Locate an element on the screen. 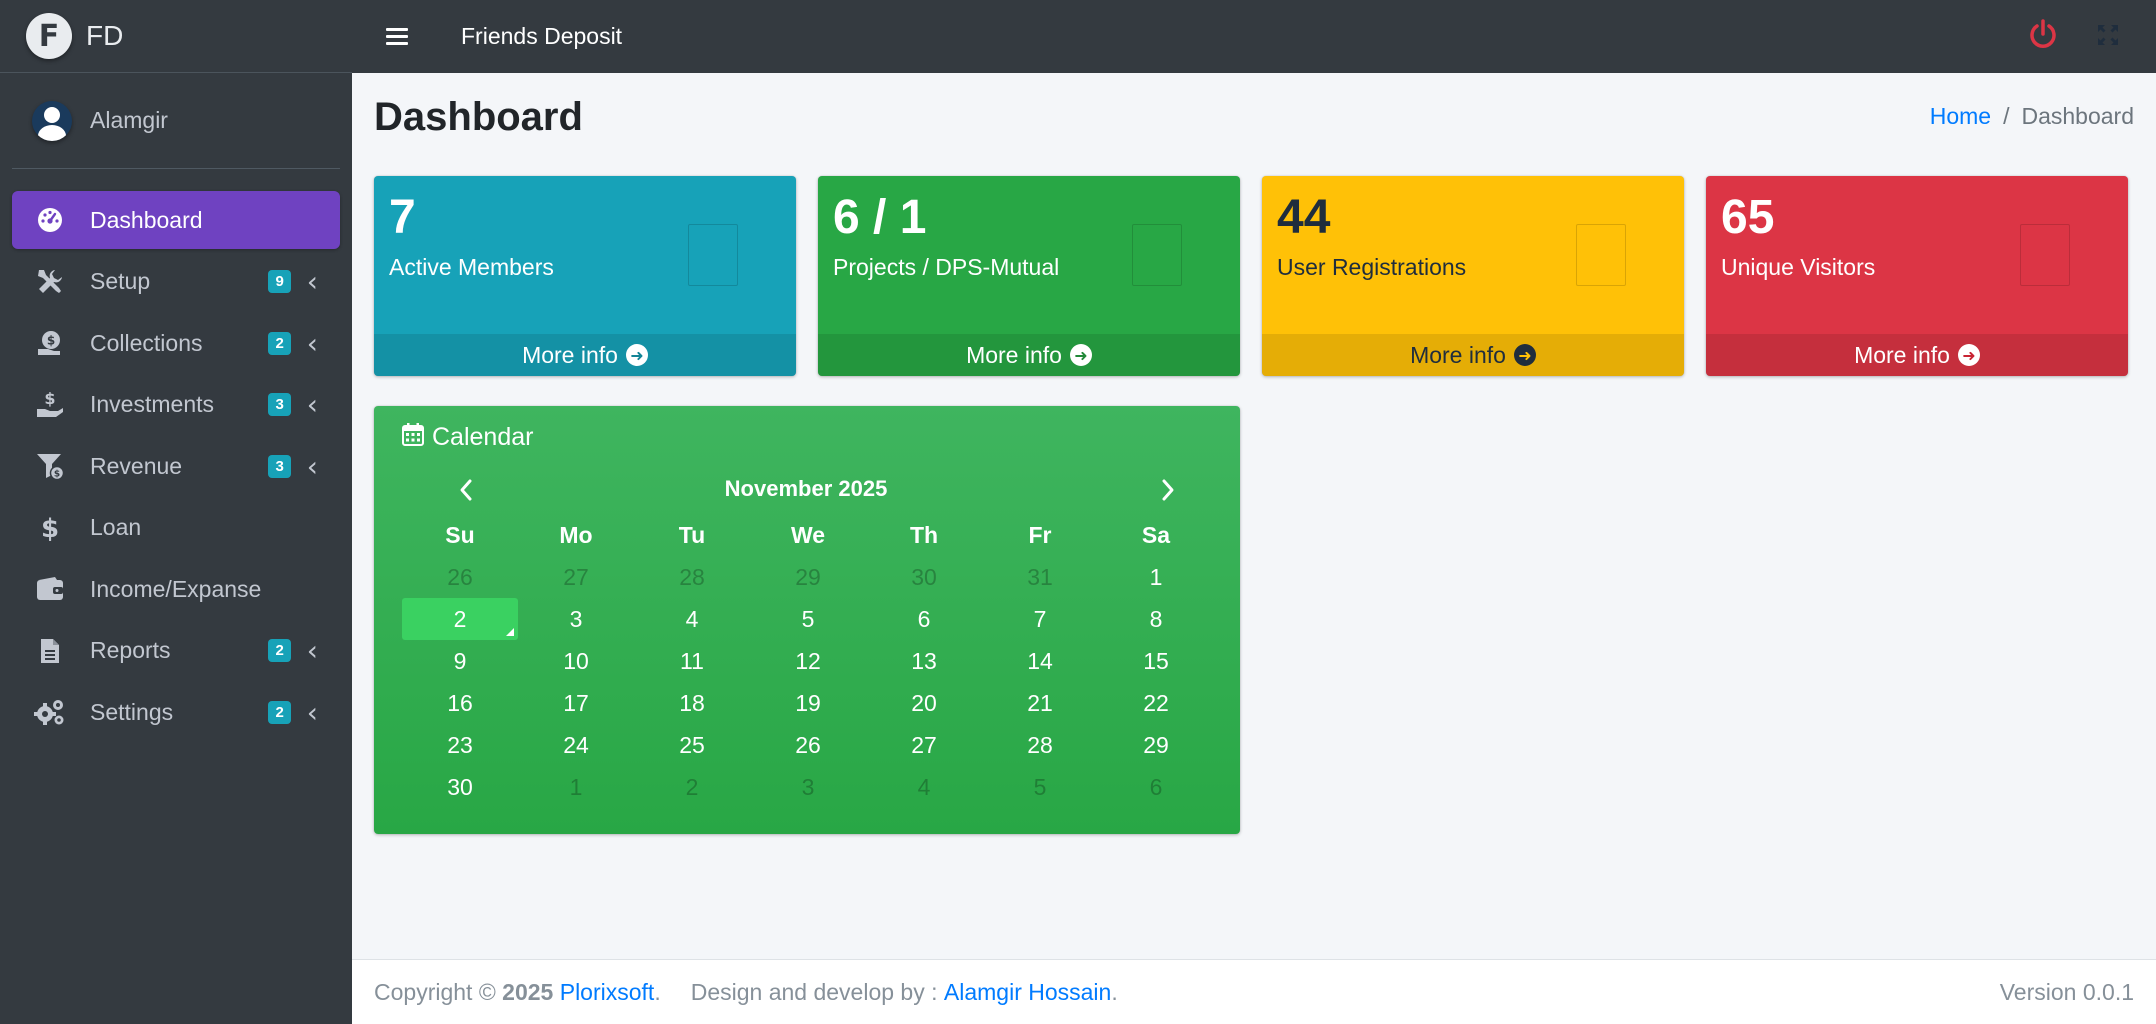 The height and width of the screenshot is (1024, 2156). calendar-icon is located at coordinates (413, 437).